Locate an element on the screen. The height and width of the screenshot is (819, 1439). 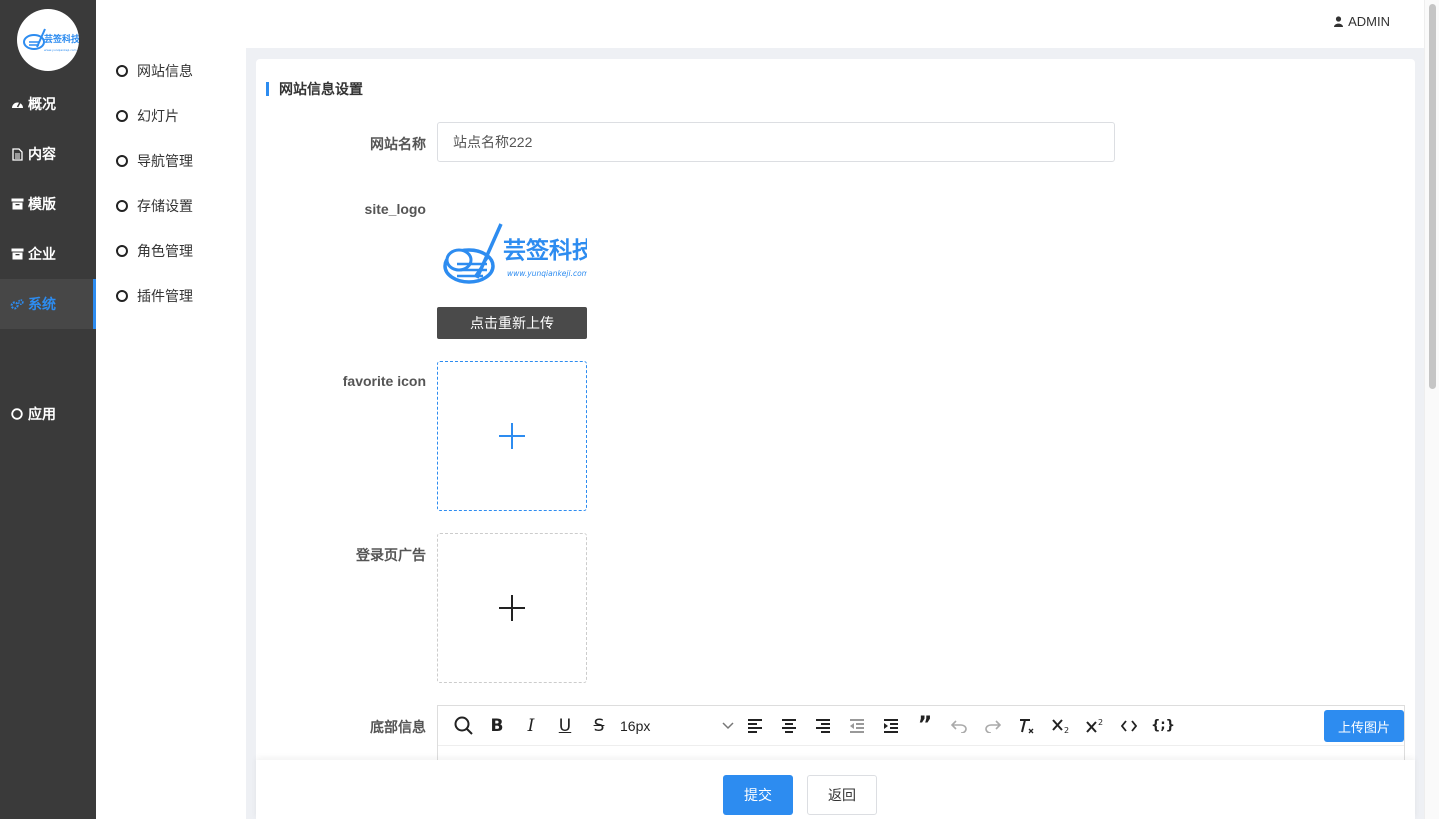
clear-format-icon is located at coordinates (1027, 726).